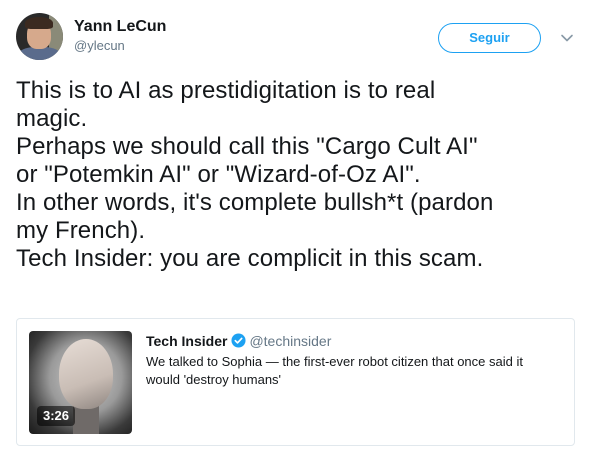 Image resolution: width=606 pixels, height=451 pixels. I want to click on video-thumbnail: 3:26, so click(80, 382).